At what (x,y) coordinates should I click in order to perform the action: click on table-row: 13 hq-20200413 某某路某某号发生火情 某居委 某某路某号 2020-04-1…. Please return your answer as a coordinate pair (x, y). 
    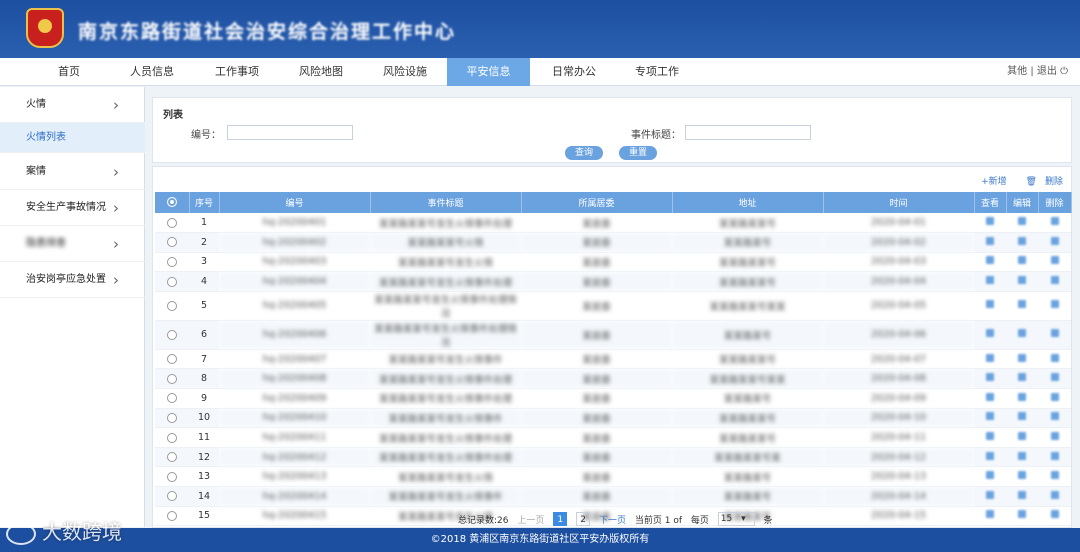
    Looking at the image, I should click on (613, 477).